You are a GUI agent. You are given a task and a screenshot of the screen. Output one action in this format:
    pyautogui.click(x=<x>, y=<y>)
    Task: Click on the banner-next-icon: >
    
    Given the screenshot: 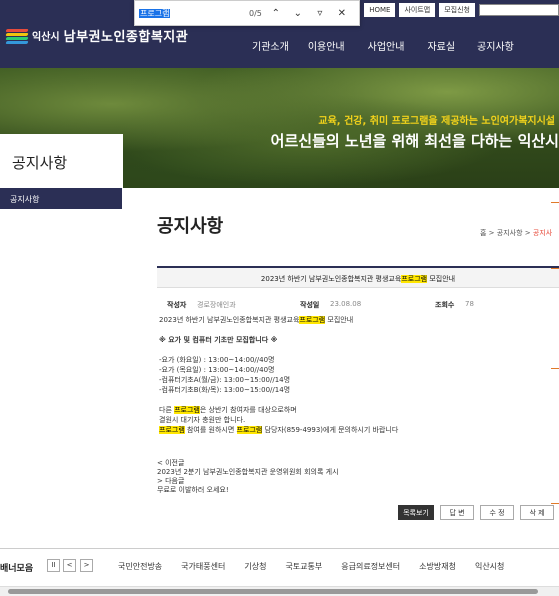 What is the action you would take?
    pyautogui.click(x=86, y=565)
    